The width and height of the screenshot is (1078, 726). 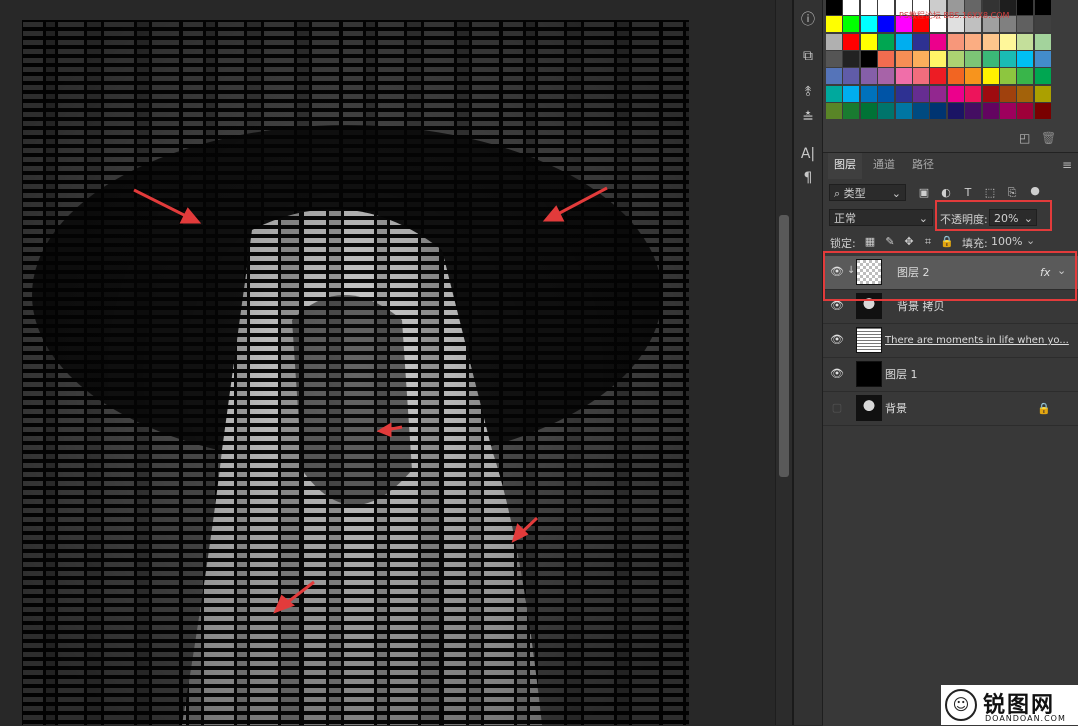 What do you see at coordinates (808, 92) in the screenshot?
I see `brush-preset-icon: ⥉` at bounding box center [808, 92].